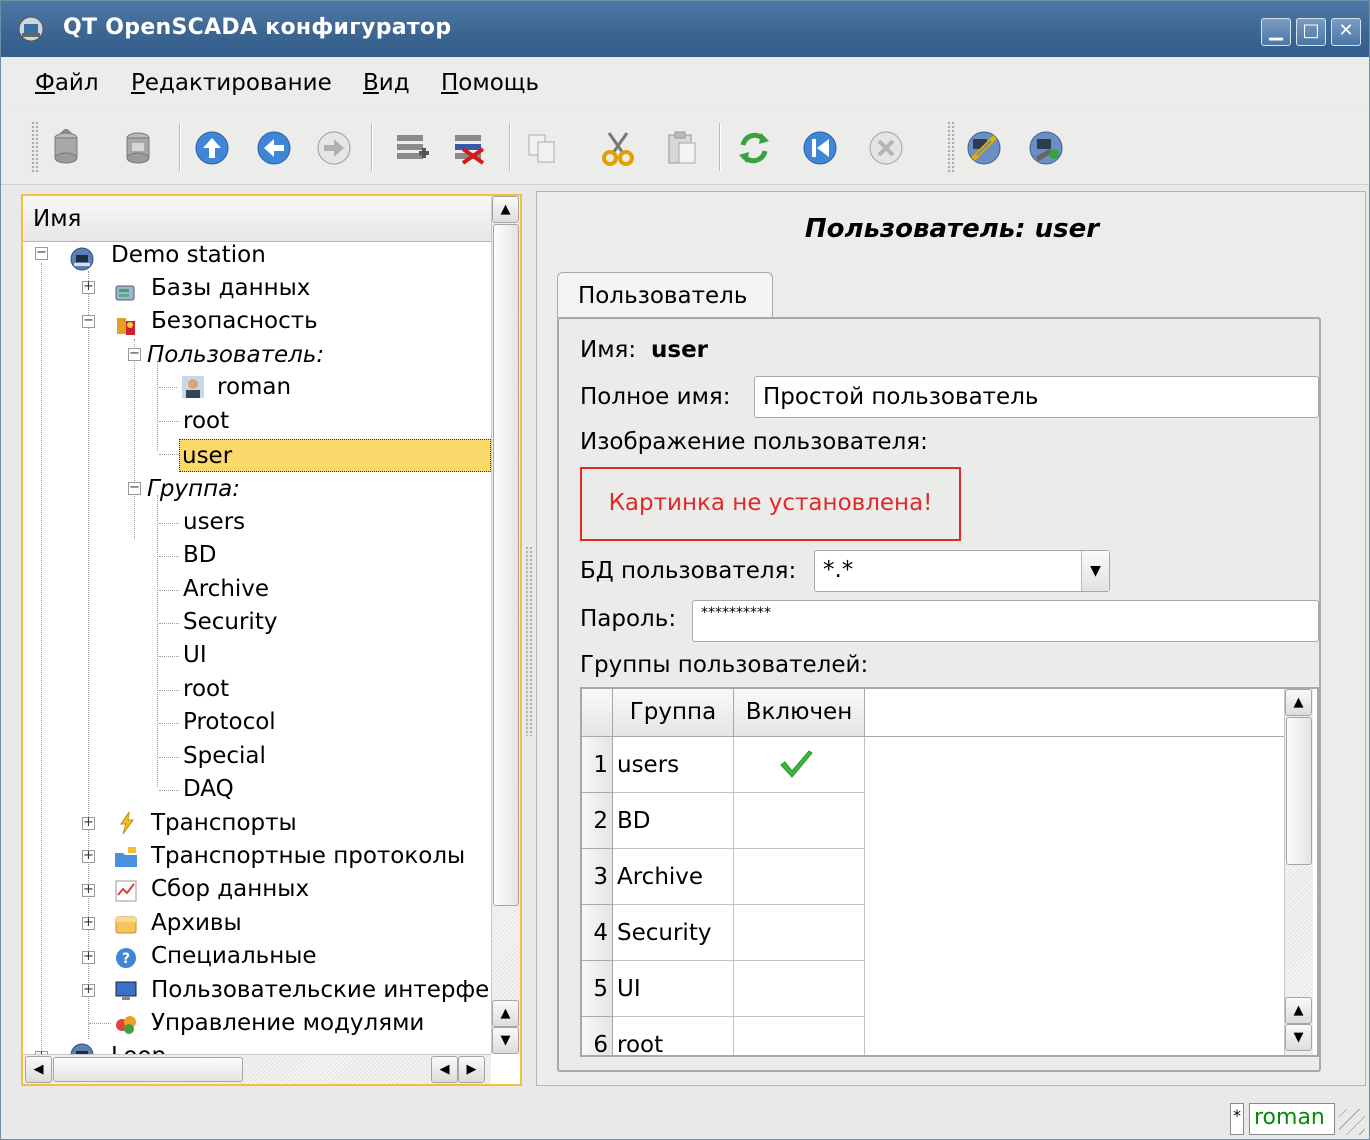  Describe the element at coordinates (682, 148) in the screenshot. I see `paste-icon` at that location.